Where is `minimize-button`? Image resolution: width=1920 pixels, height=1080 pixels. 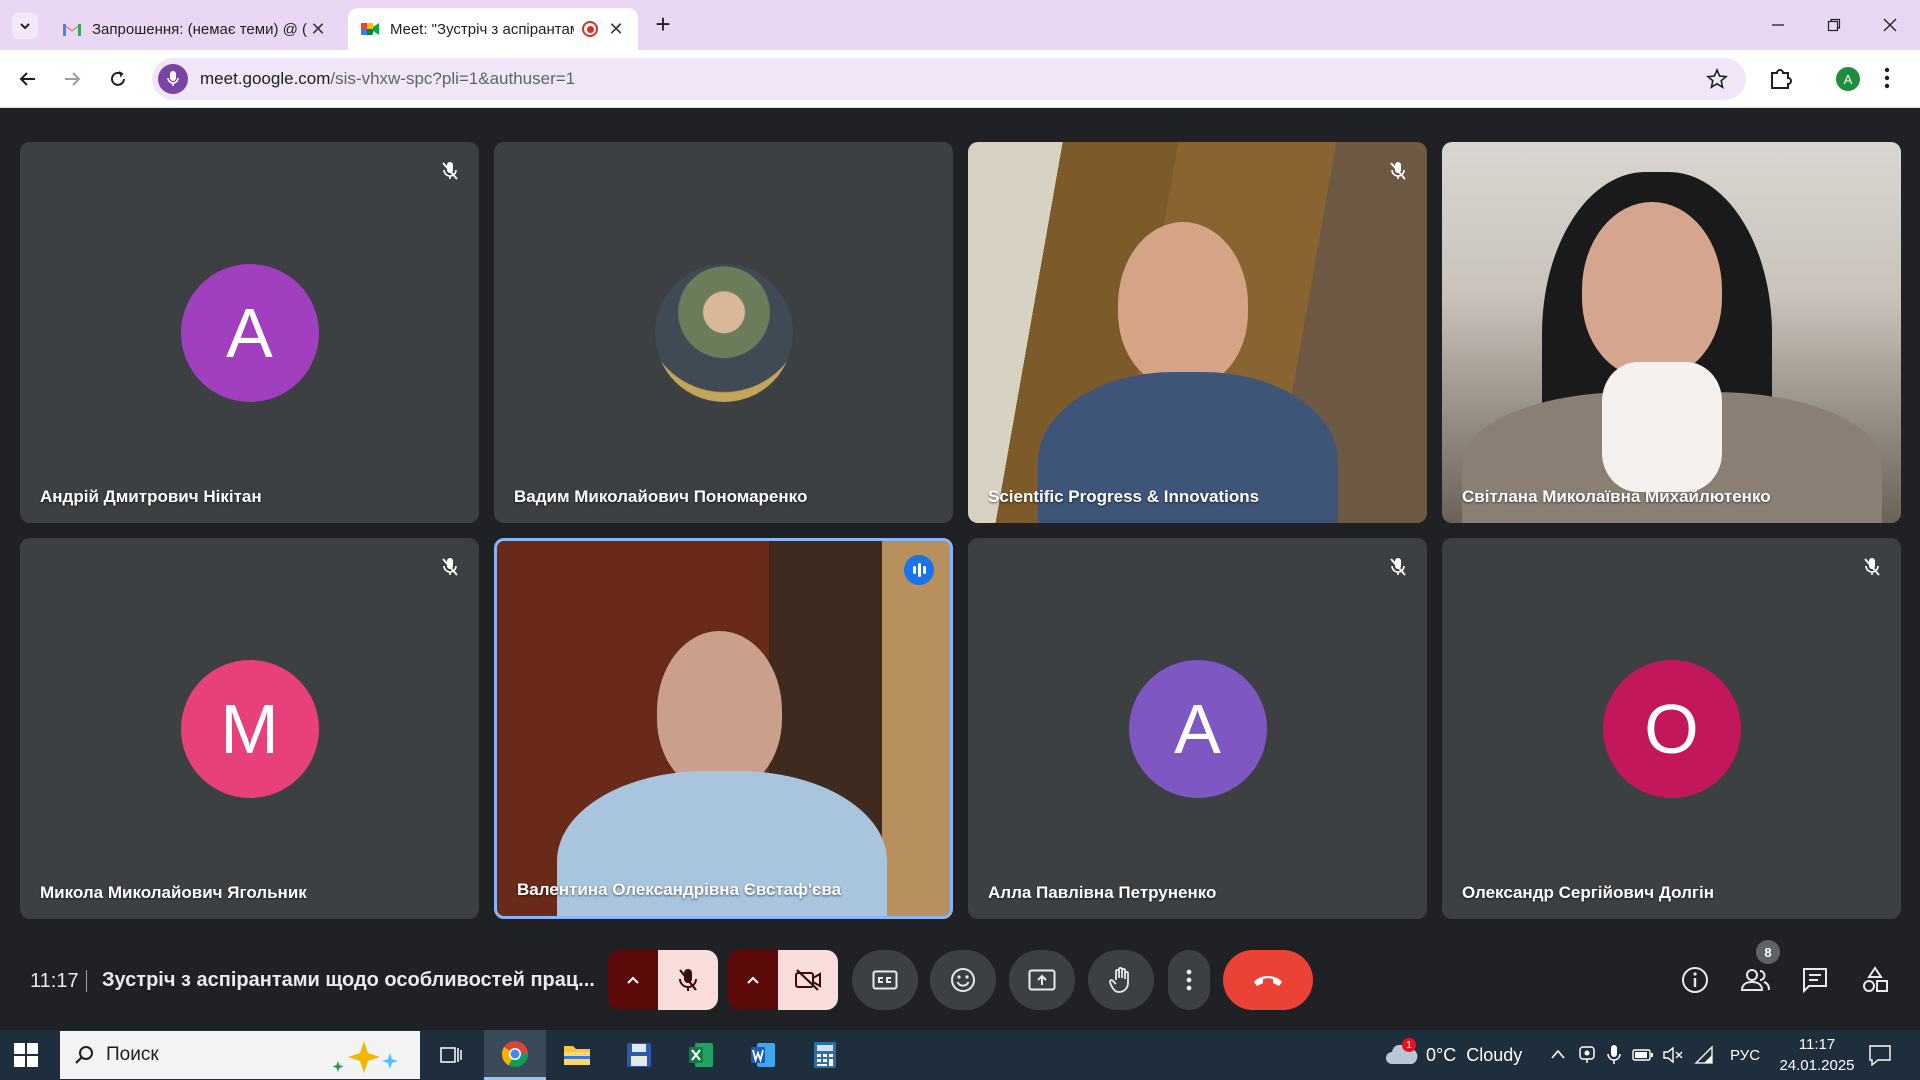 minimize-button is located at coordinates (1778, 25).